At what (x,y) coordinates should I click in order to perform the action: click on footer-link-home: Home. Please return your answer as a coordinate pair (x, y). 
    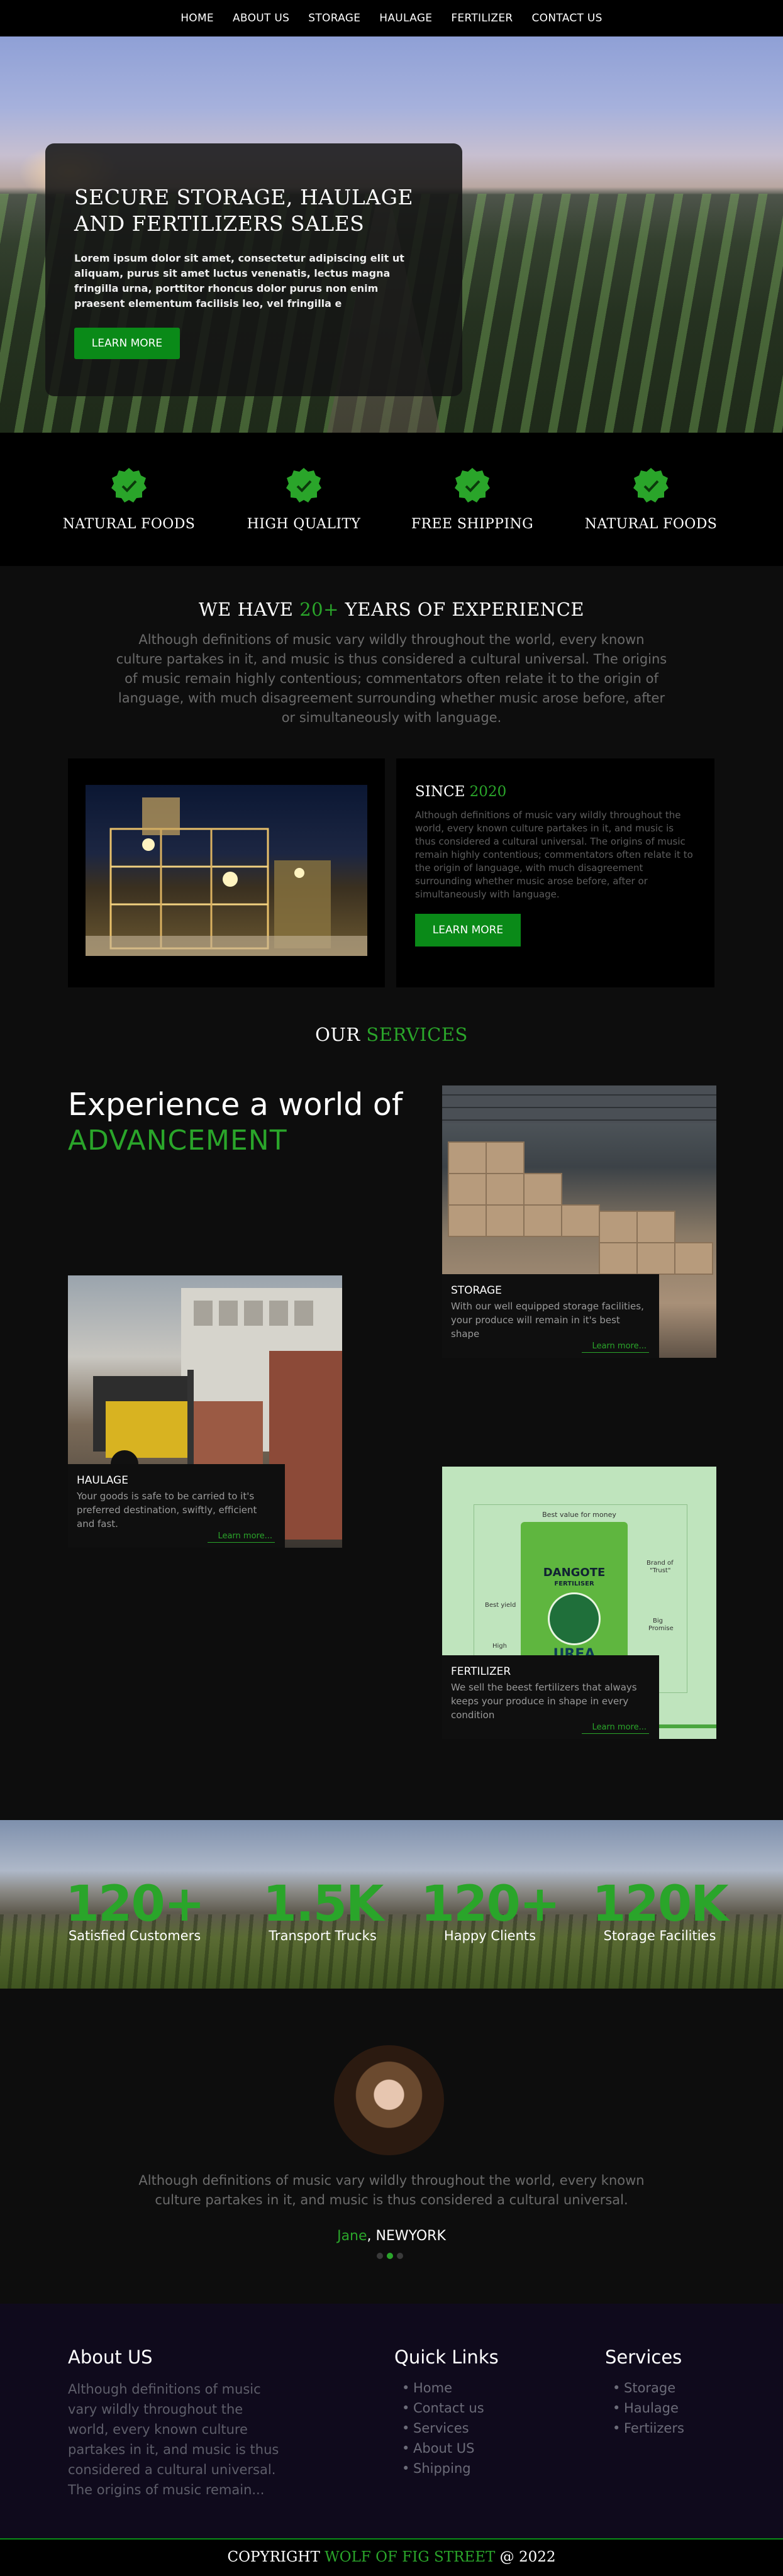
    Looking at the image, I should click on (447, 2388).